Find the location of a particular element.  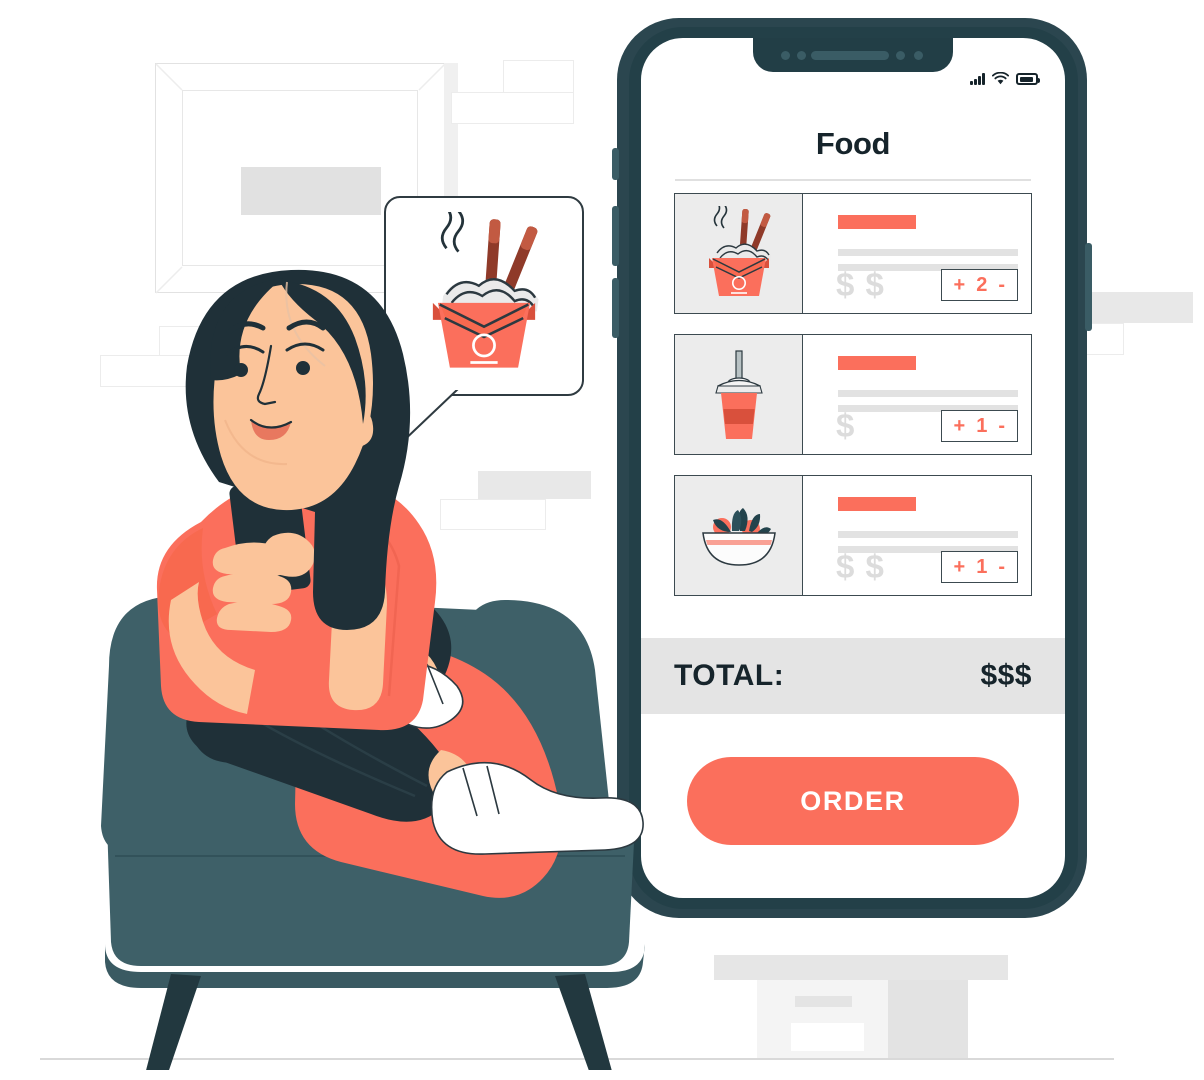

food-item-card: $ $ + 2 - is located at coordinates (853, 253).